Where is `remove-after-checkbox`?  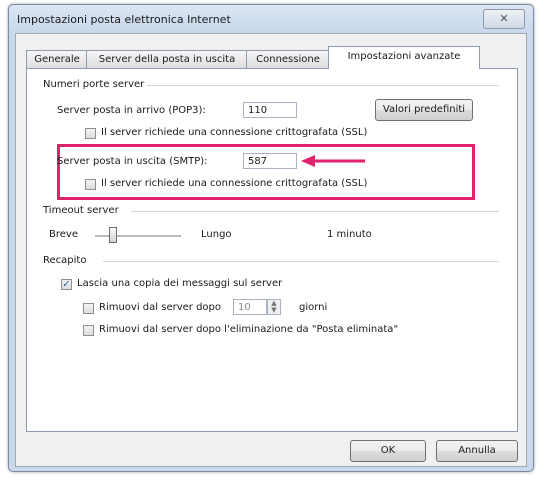
remove-after-checkbox is located at coordinates (88, 308).